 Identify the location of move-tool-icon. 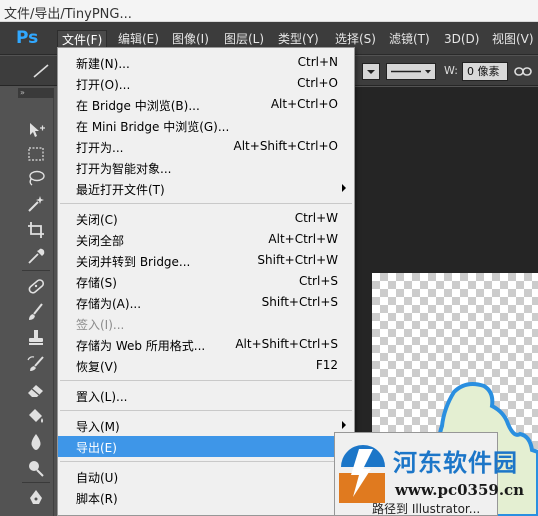
(36, 130).